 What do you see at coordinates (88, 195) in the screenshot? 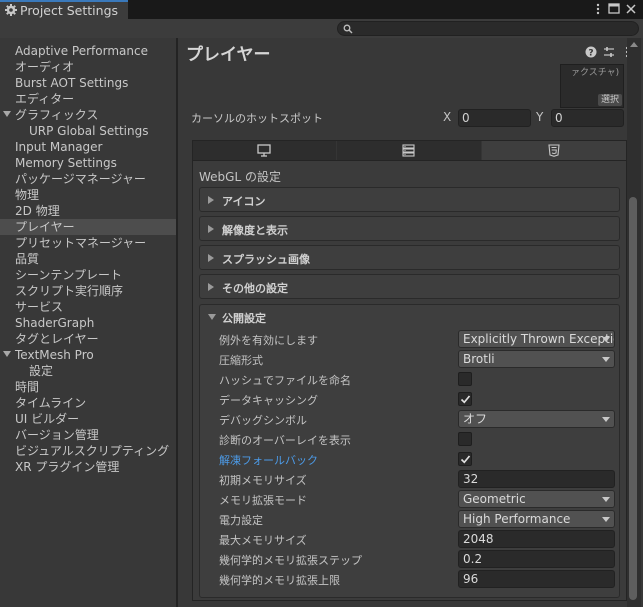
I see `sidebar-item: 物理` at bounding box center [88, 195].